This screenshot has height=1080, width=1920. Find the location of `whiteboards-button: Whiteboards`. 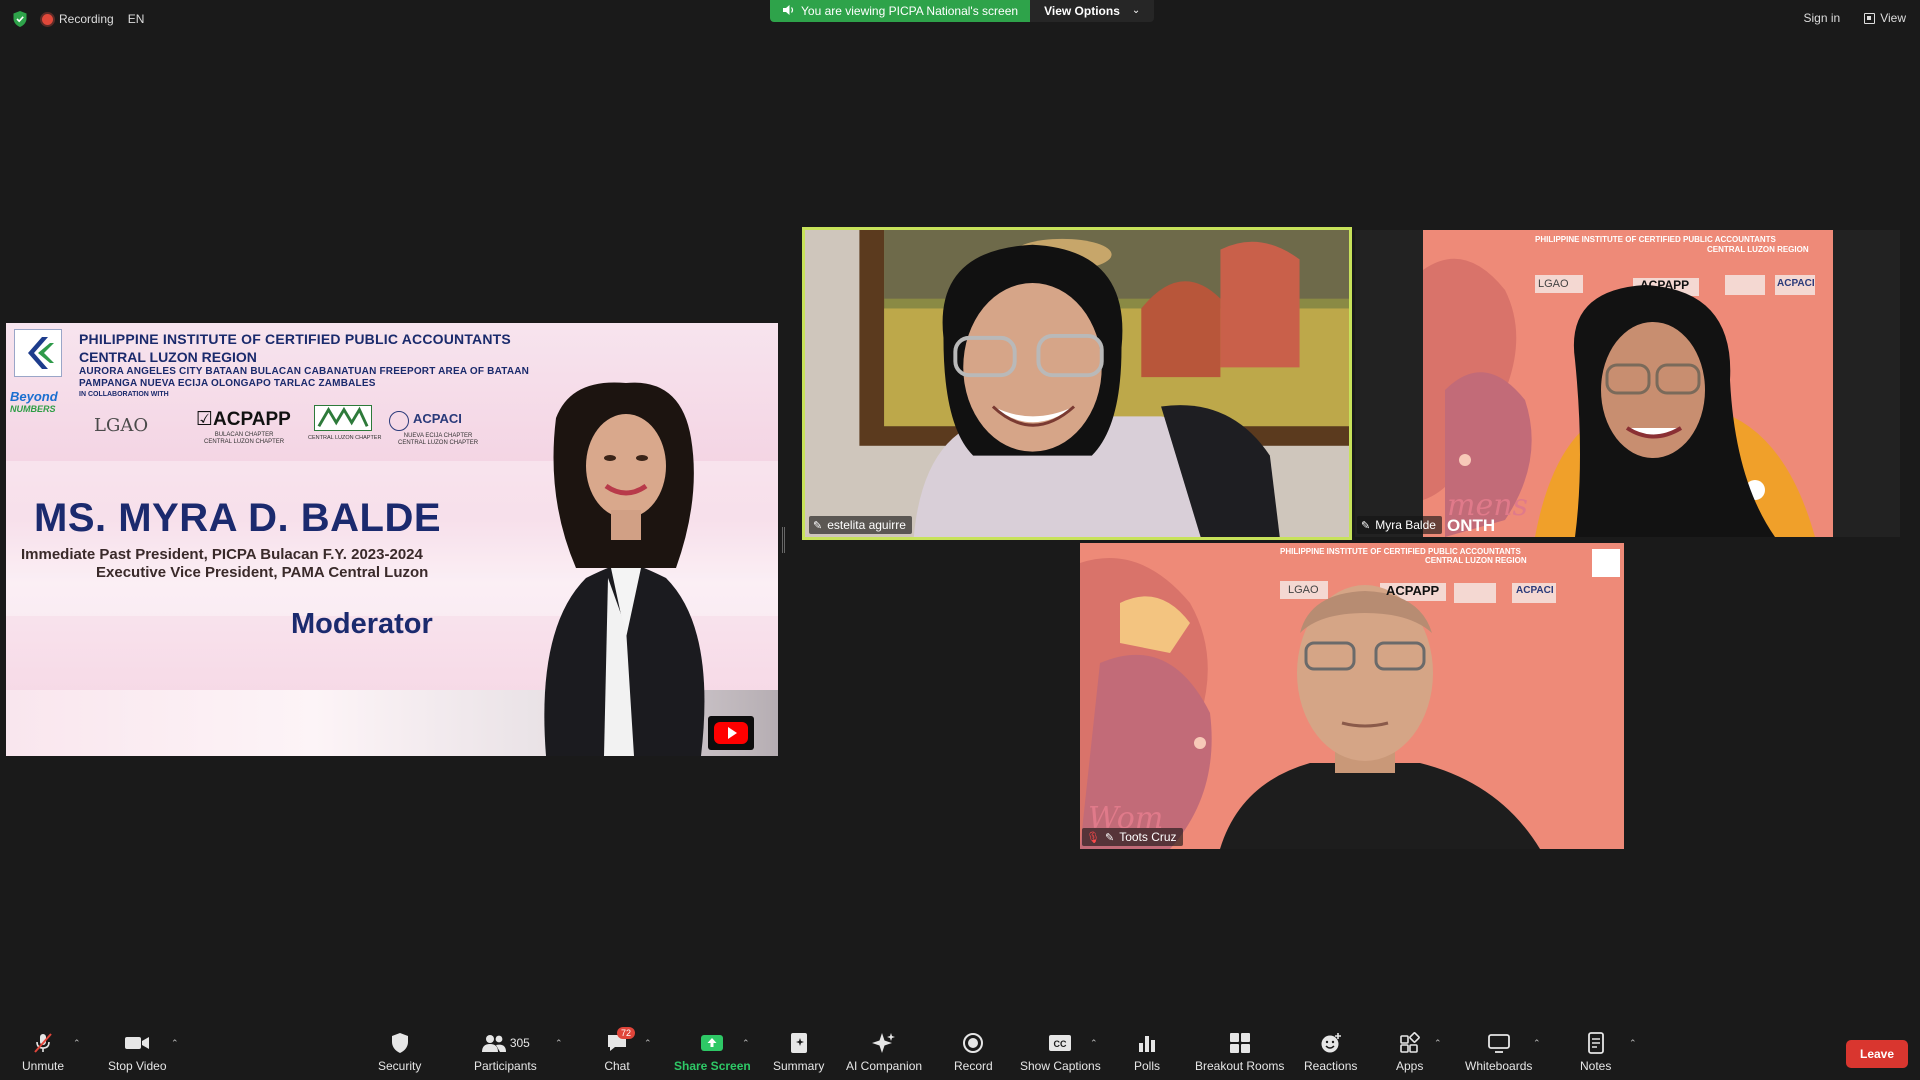

whiteboards-button: Whiteboards is located at coordinates (1498, 1052).